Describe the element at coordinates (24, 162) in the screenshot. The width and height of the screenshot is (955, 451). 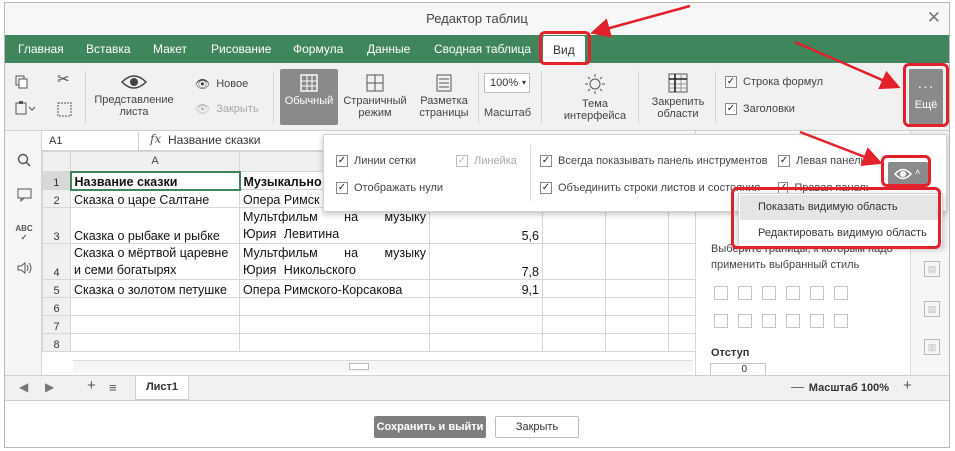
I see `search-icon` at that location.